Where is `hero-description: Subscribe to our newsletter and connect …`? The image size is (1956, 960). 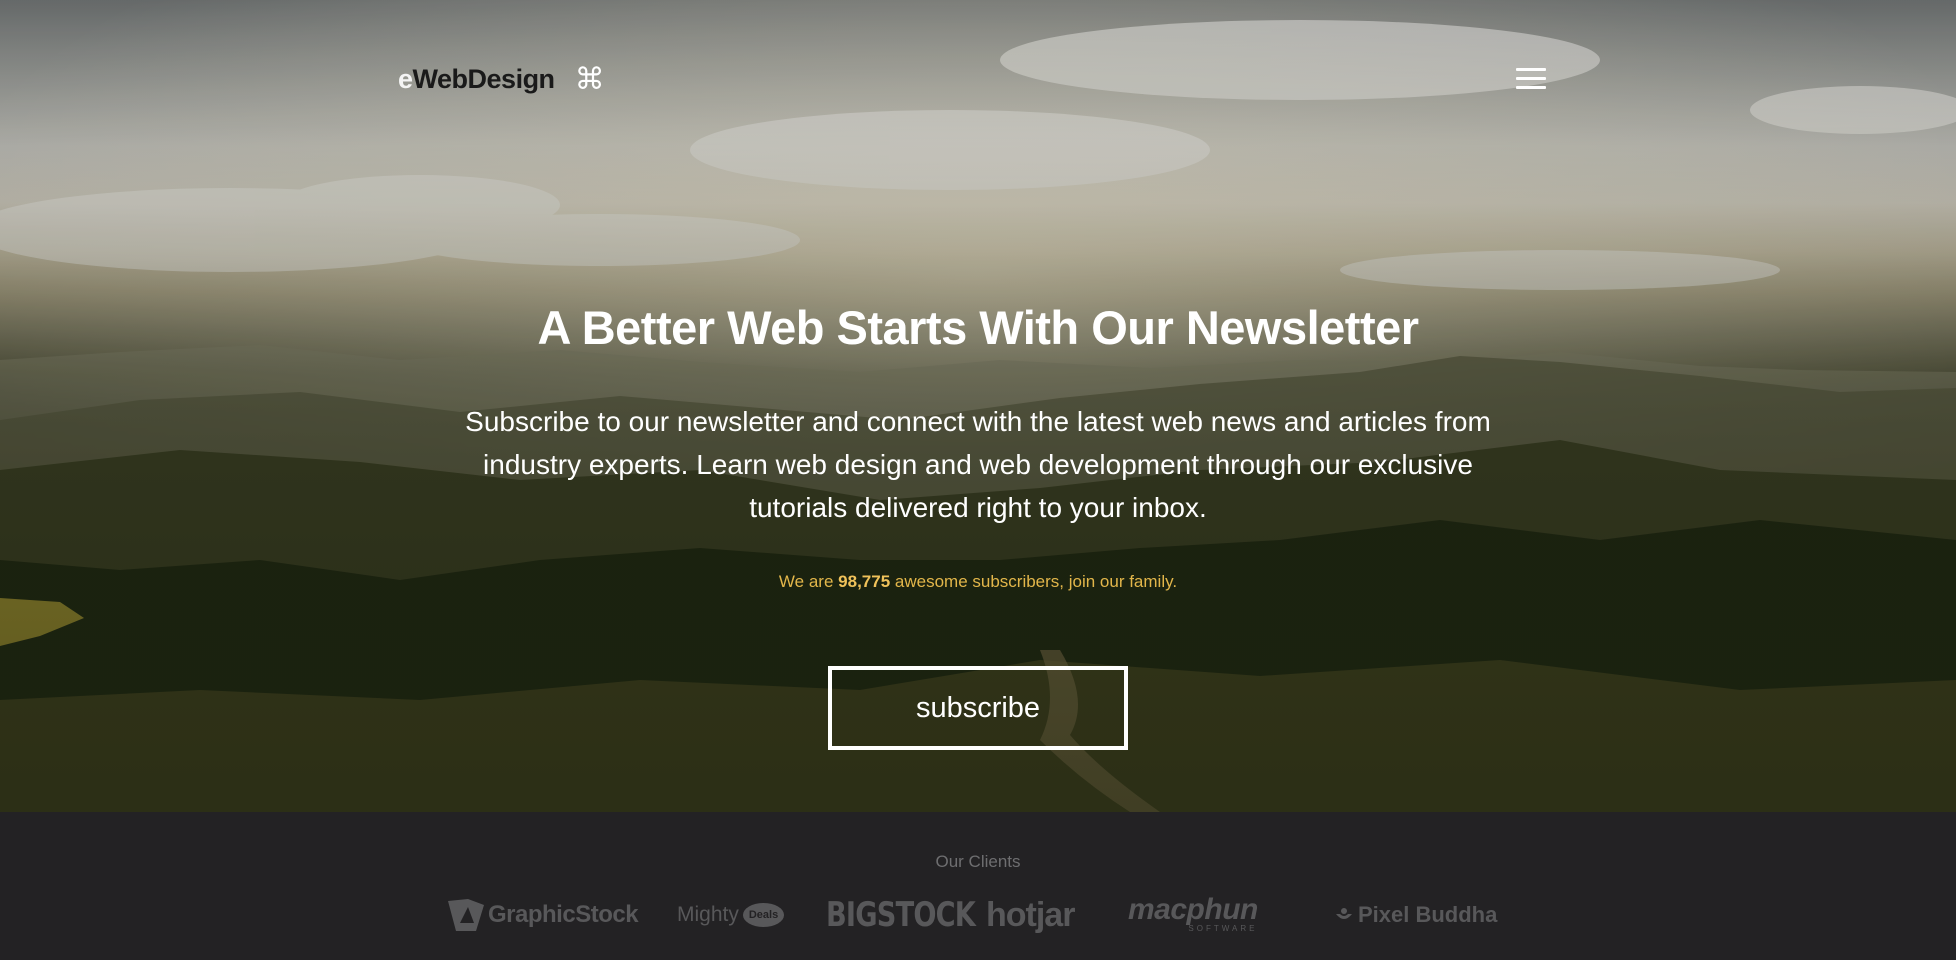 hero-description: Subscribe to our newsletter and connect … is located at coordinates (978, 464).